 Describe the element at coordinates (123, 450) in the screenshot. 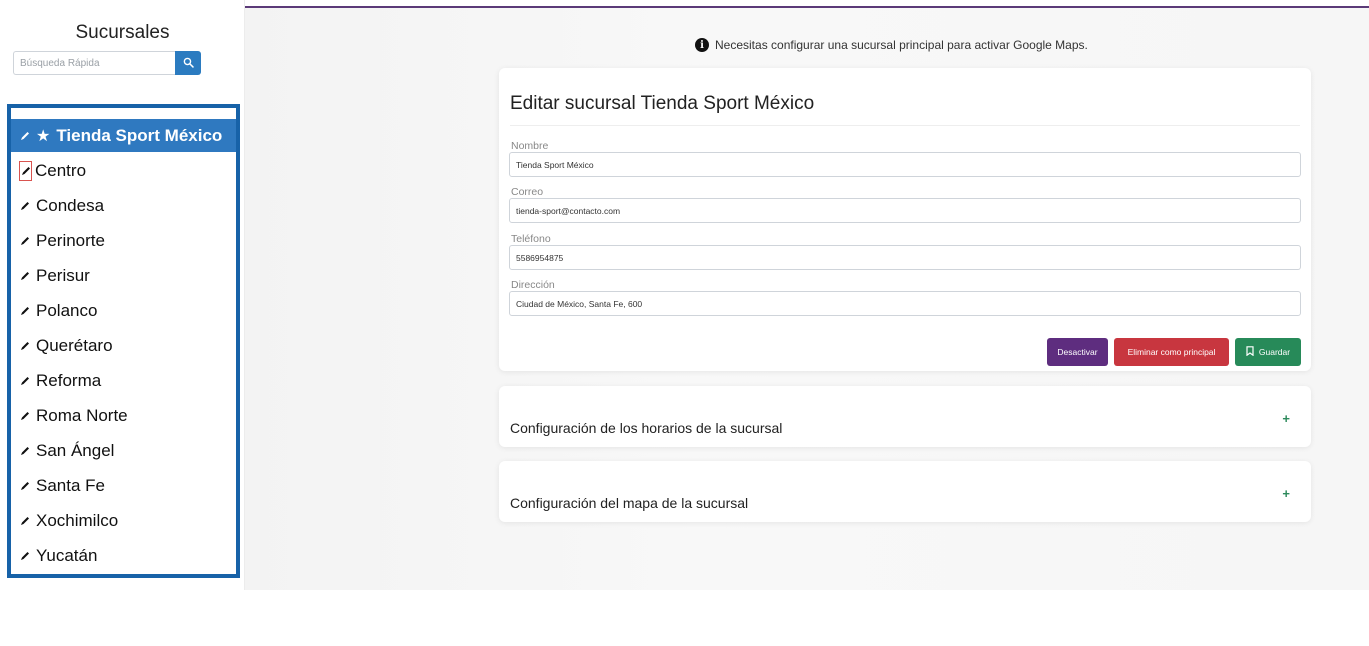

I see `branch-item-san-angel: San Ángel` at that location.